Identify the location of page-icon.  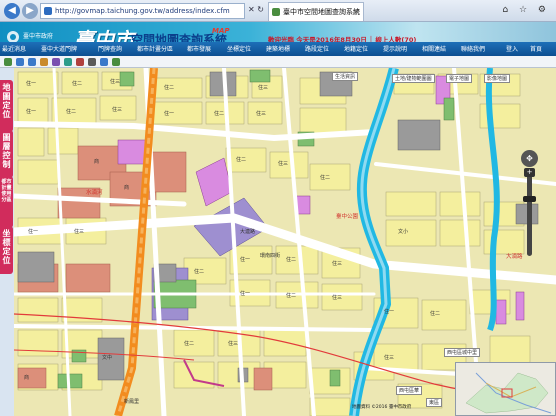
(48, 11).